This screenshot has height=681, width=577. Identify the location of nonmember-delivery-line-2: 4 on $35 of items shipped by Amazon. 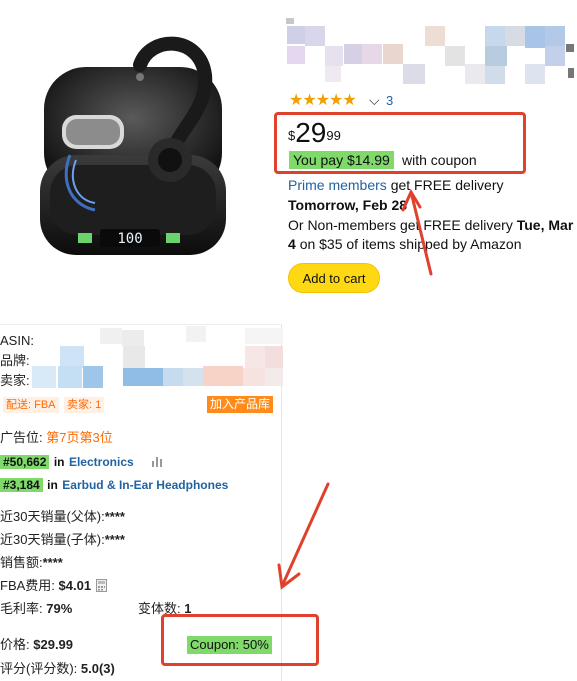
(405, 244).